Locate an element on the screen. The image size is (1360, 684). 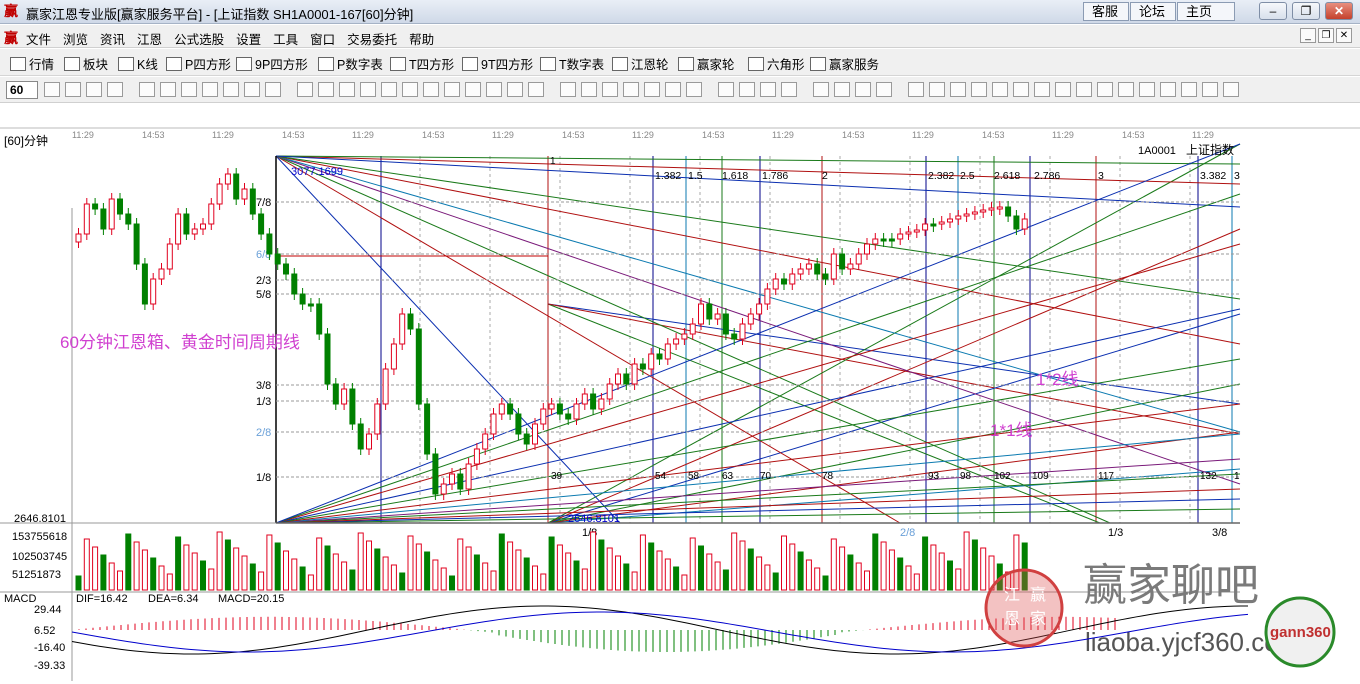
menu-item: 窗口 is located at coordinates (322, 38).